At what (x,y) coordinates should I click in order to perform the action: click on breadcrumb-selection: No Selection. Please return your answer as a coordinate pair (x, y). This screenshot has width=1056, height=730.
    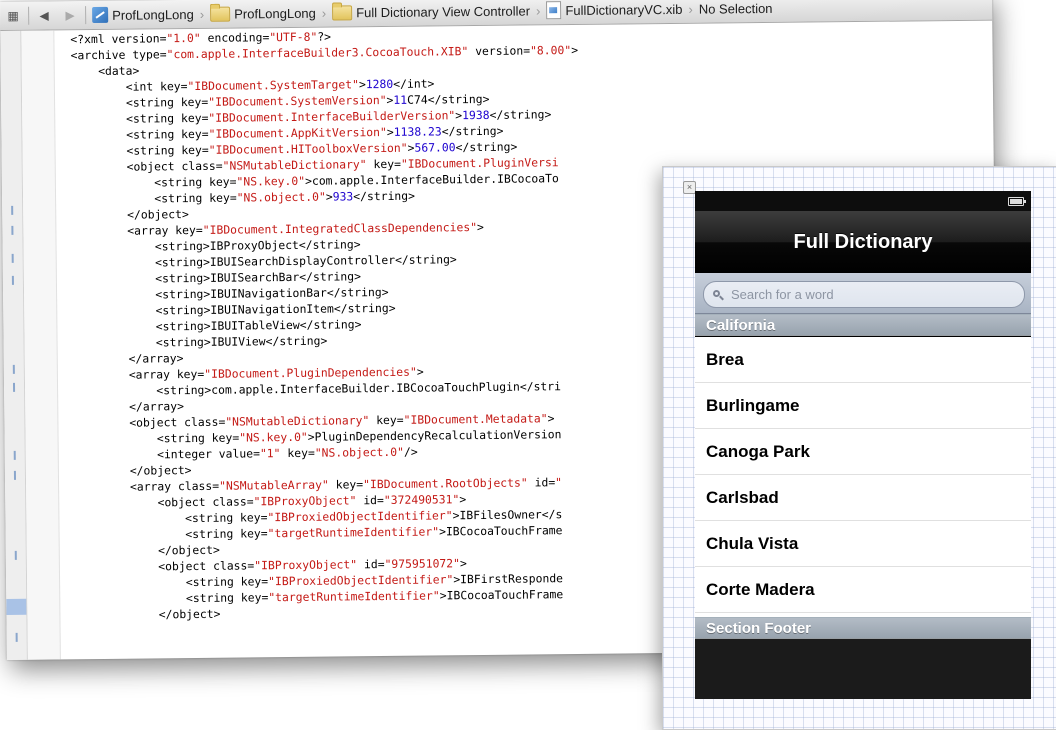
    Looking at the image, I should click on (736, 8).